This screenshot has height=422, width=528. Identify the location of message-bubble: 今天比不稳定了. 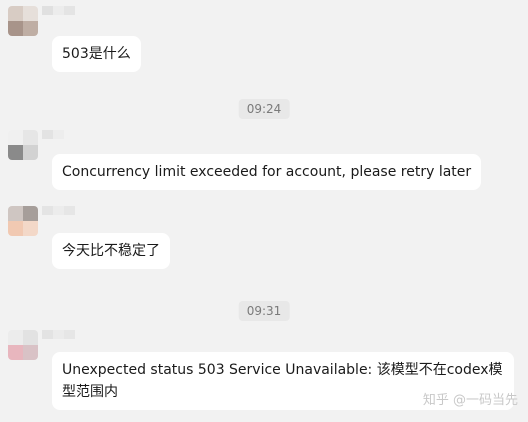
(111, 251).